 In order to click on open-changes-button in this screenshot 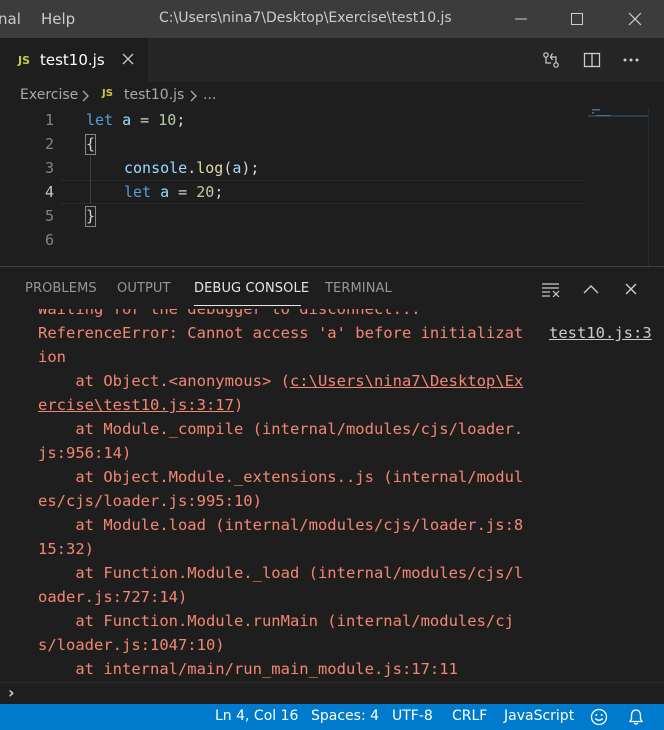, I will do `click(551, 60)`.